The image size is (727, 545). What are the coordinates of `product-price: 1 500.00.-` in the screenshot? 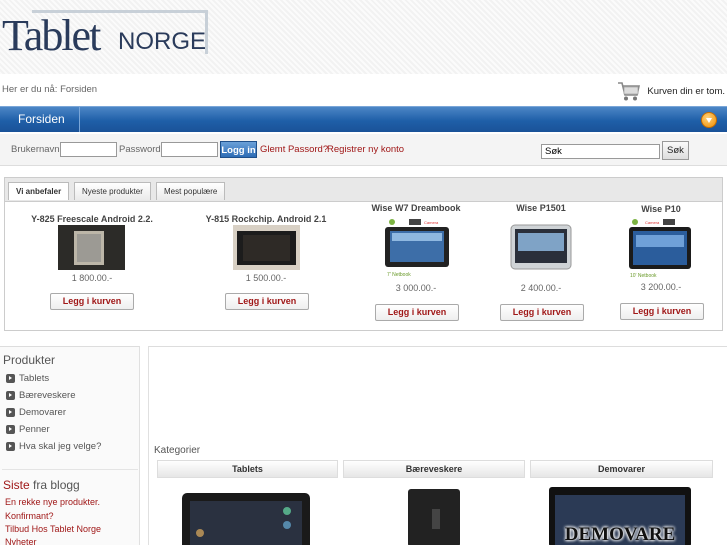 It's located at (266, 278).